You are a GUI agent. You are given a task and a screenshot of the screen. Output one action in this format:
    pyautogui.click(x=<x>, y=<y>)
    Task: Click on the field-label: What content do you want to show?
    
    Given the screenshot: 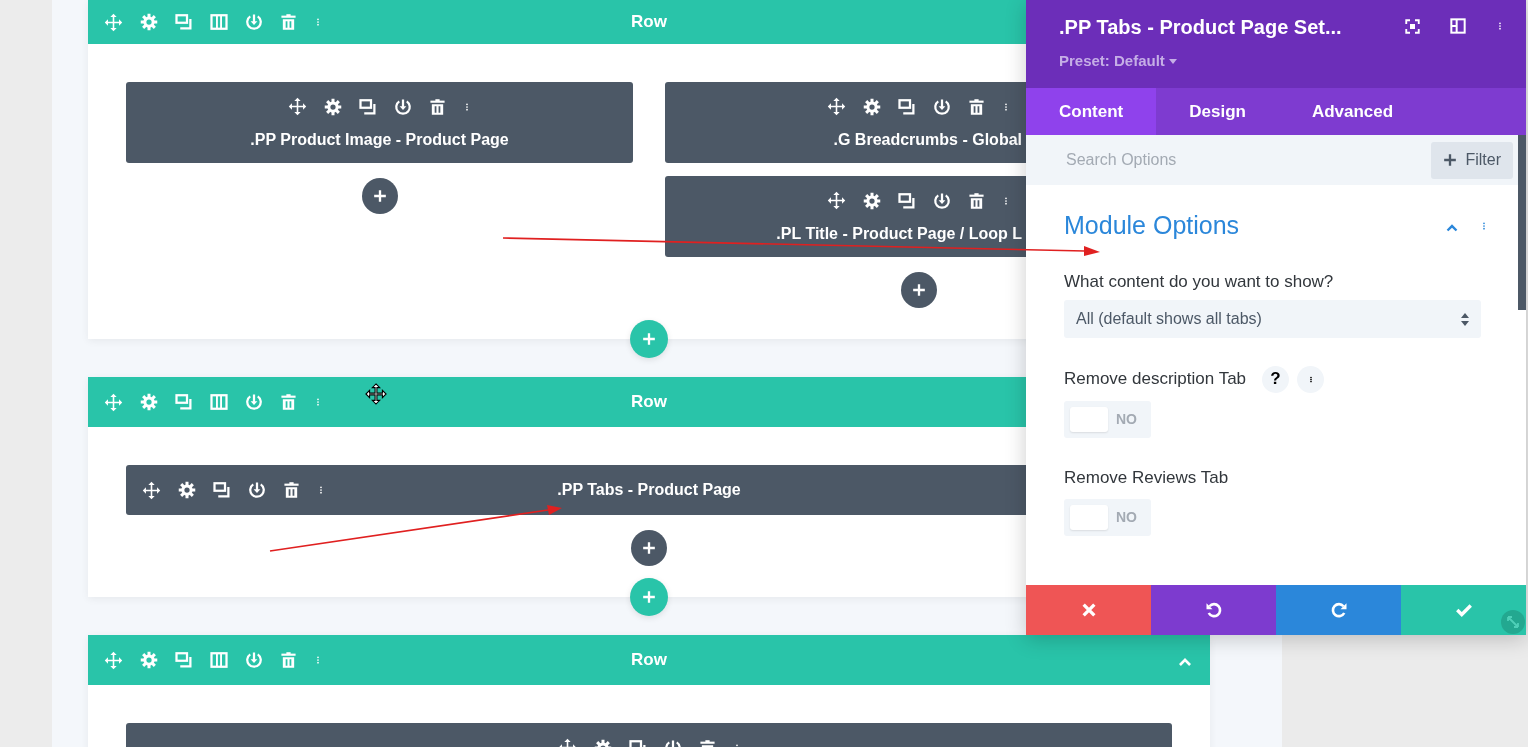 What is the action you would take?
    pyautogui.click(x=1199, y=281)
    